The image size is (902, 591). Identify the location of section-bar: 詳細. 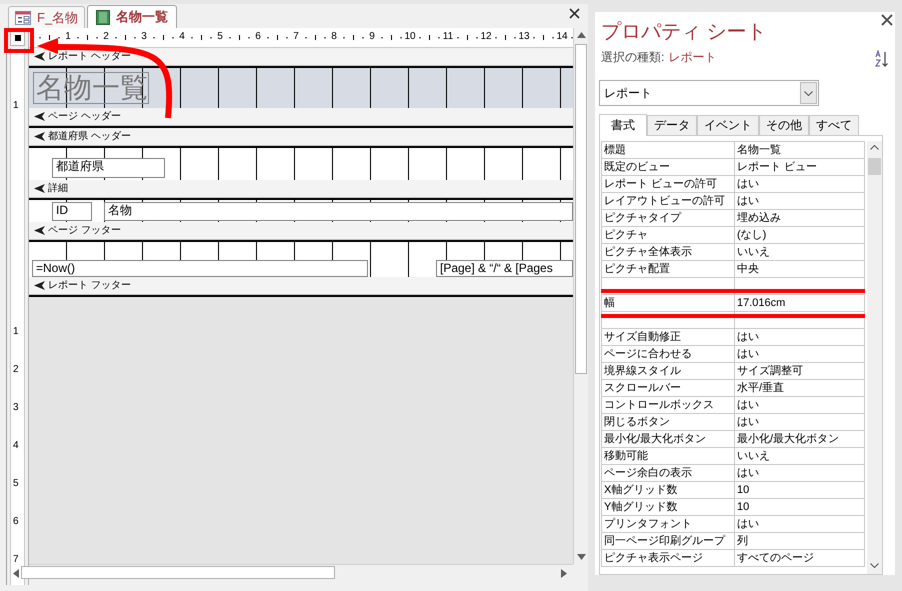
(301, 189).